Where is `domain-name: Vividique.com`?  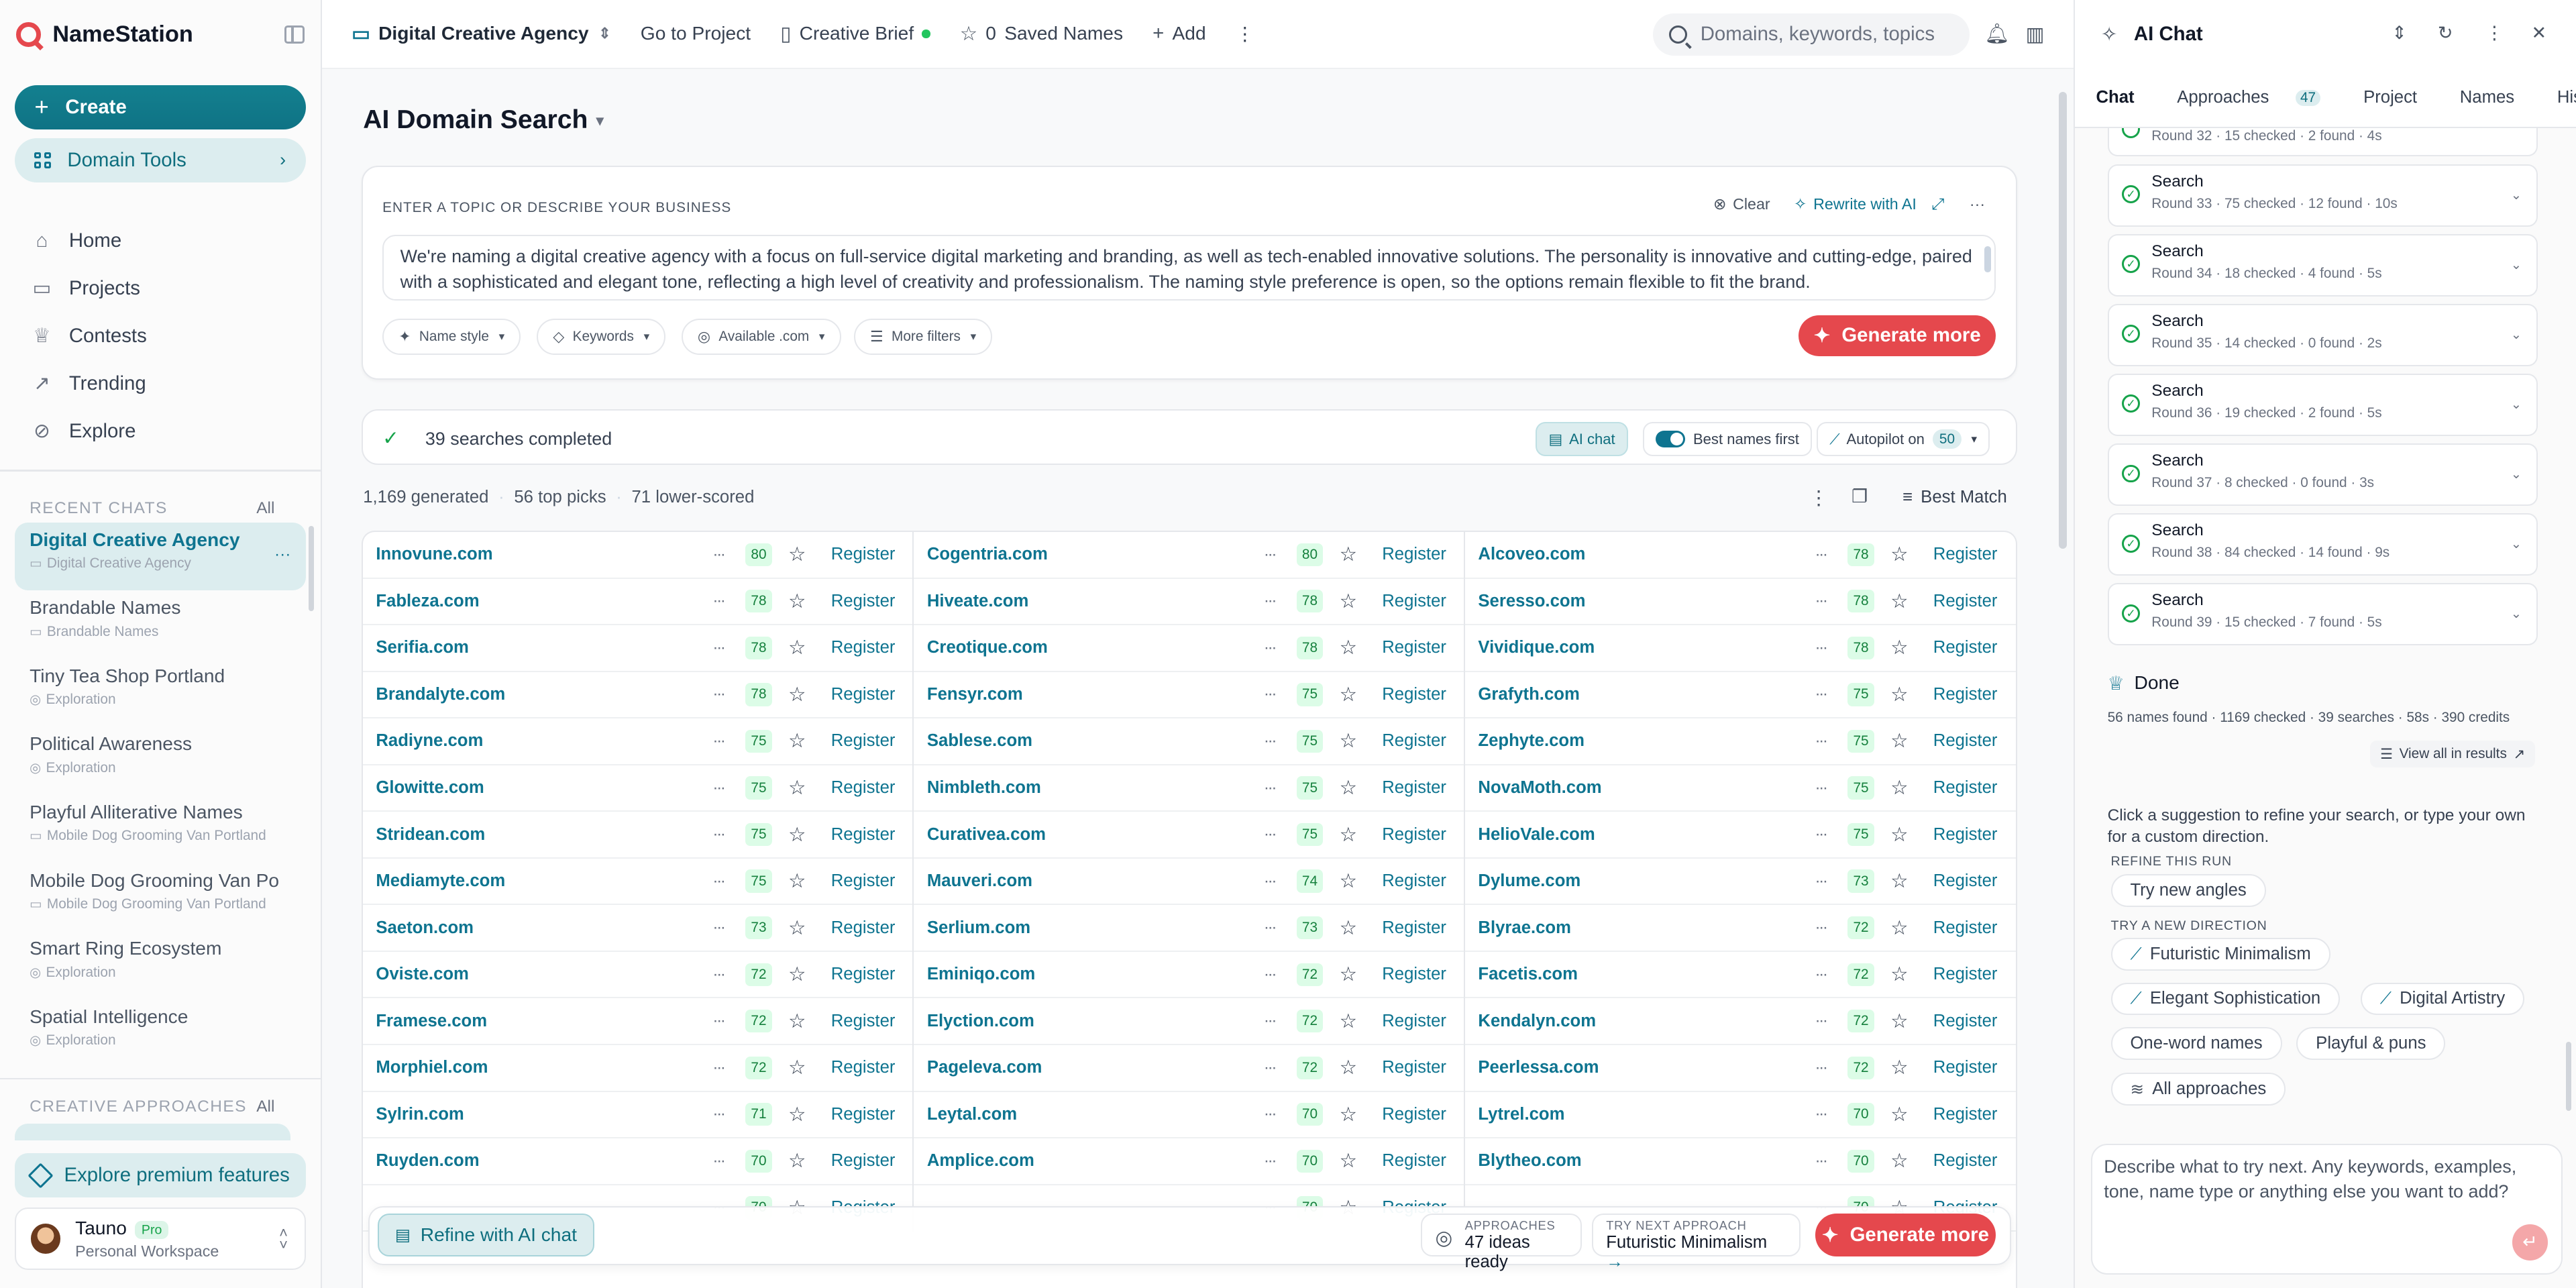
domain-name: Vividique.com is located at coordinates (1642, 647).